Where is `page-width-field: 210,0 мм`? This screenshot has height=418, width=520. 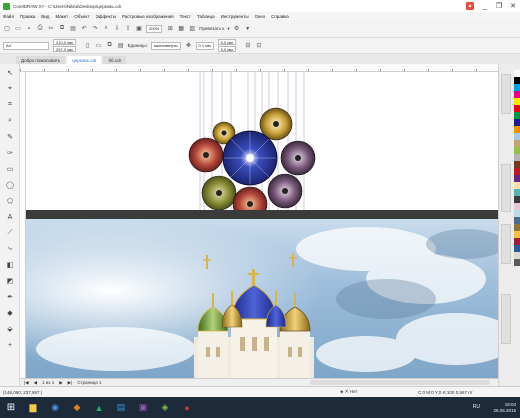 page-width-field: 210,0 мм is located at coordinates (64, 42).